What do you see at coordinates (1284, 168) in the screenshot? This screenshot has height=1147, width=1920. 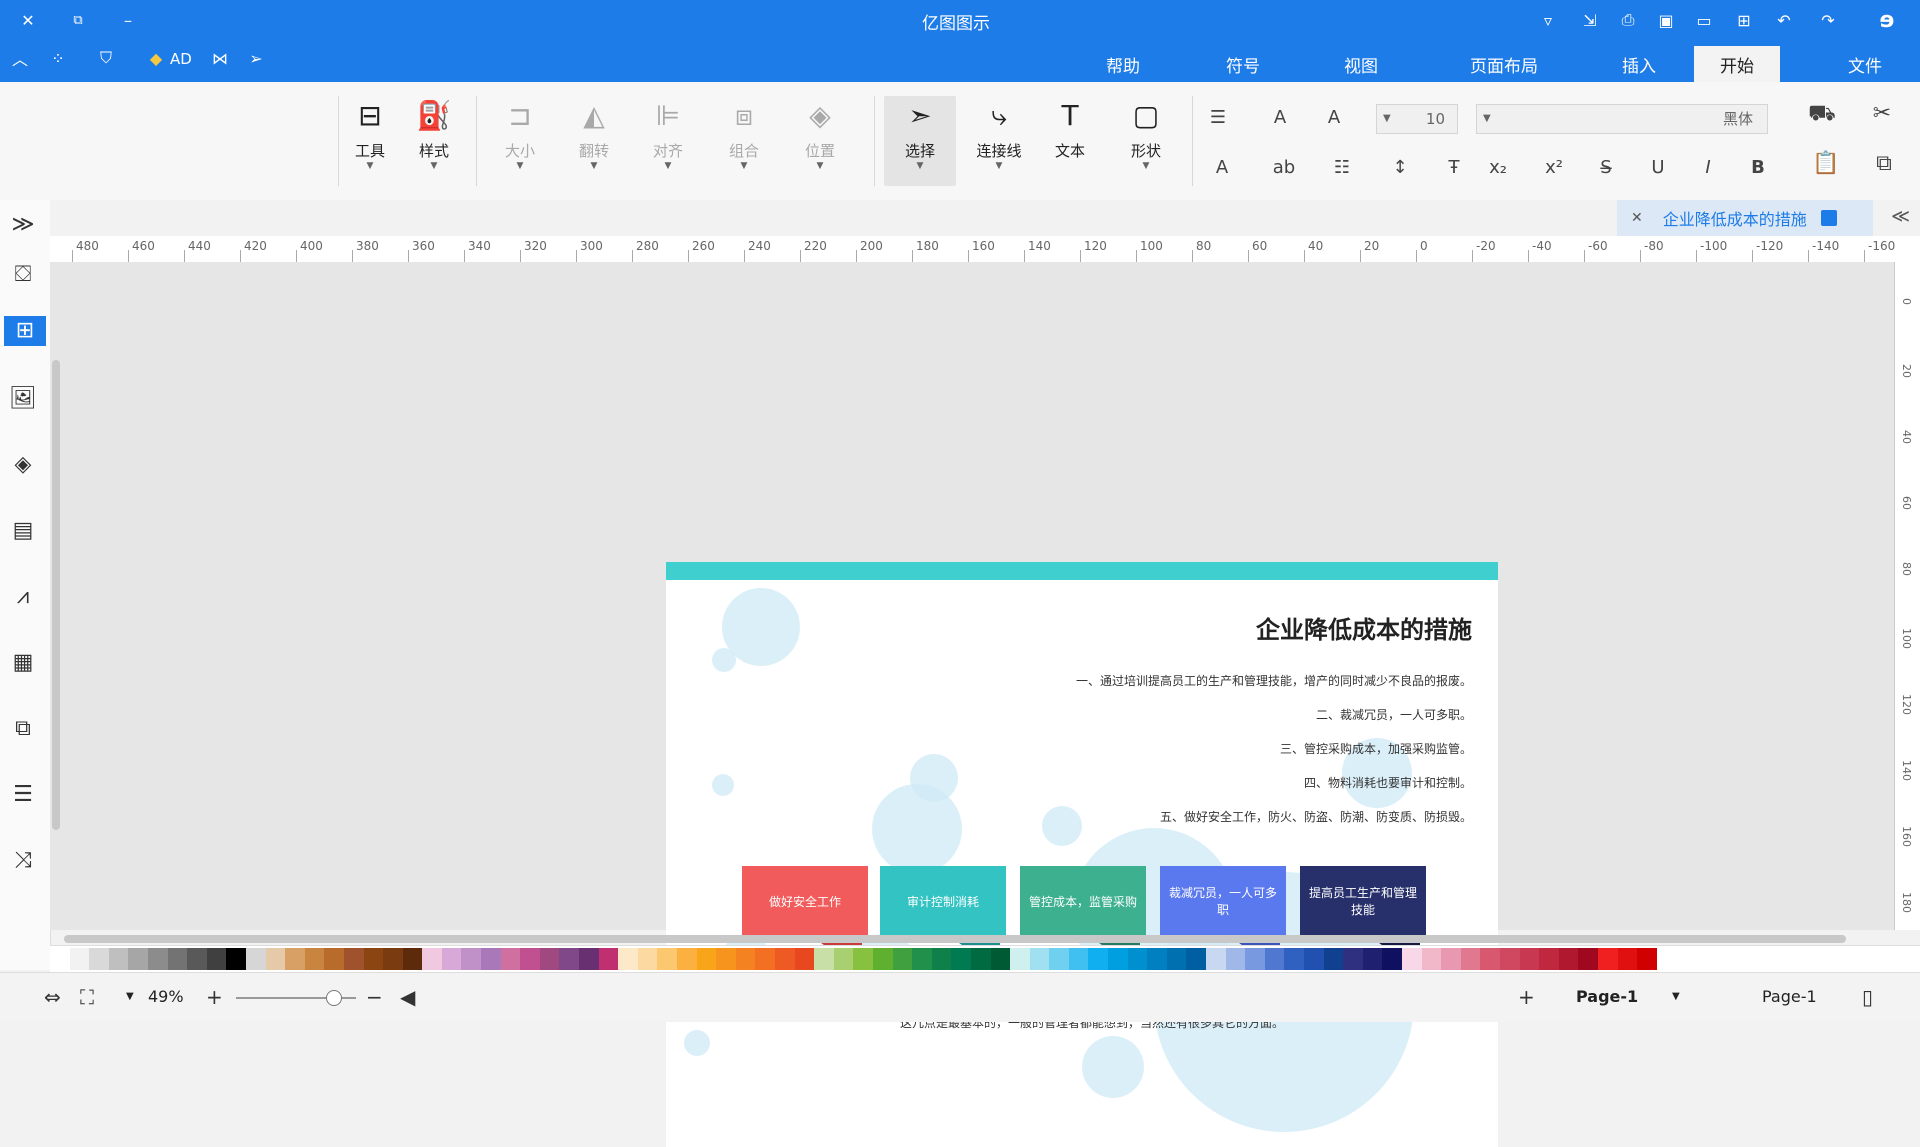 I see `text-direction-icon: ab` at bounding box center [1284, 168].